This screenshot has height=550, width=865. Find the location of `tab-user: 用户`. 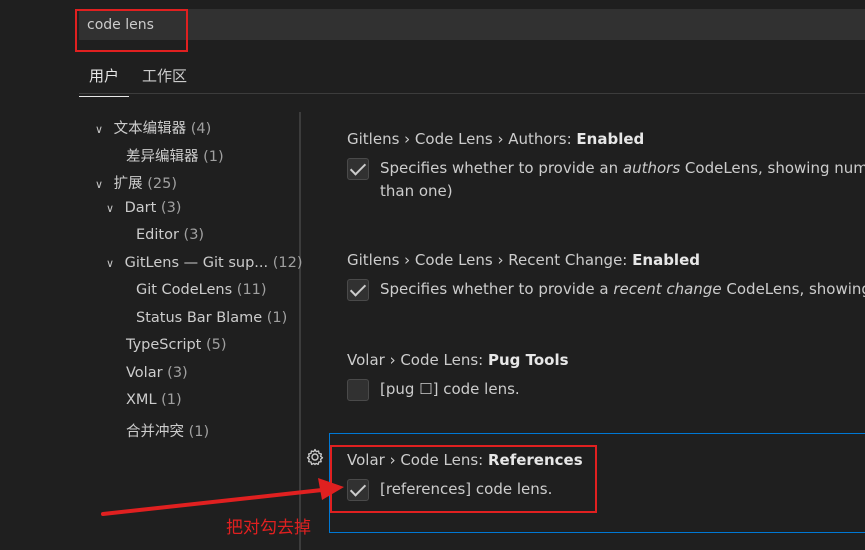

tab-user: 用户 is located at coordinates (104, 81).